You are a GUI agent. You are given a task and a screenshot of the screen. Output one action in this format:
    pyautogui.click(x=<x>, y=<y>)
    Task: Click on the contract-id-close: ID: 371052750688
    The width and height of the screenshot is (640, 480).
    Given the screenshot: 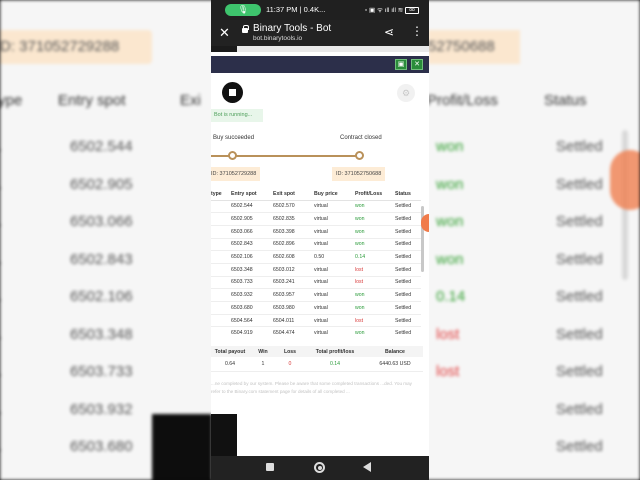 What is the action you would take?
    pyautogui.click(x=359, y=174)
    